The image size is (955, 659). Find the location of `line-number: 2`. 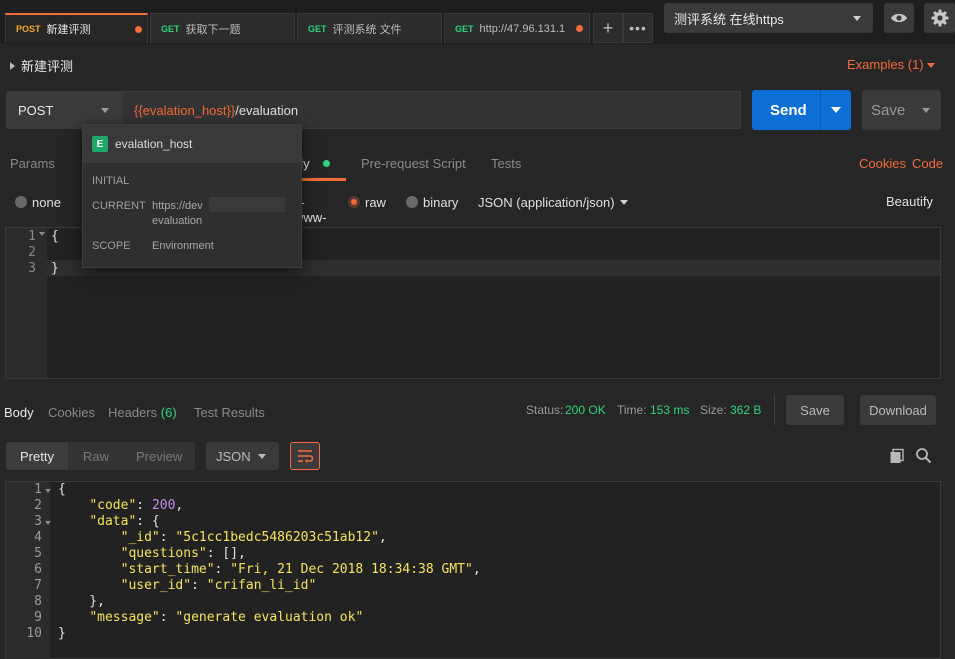

line-number: 2 is located at coordinates (38, 505).